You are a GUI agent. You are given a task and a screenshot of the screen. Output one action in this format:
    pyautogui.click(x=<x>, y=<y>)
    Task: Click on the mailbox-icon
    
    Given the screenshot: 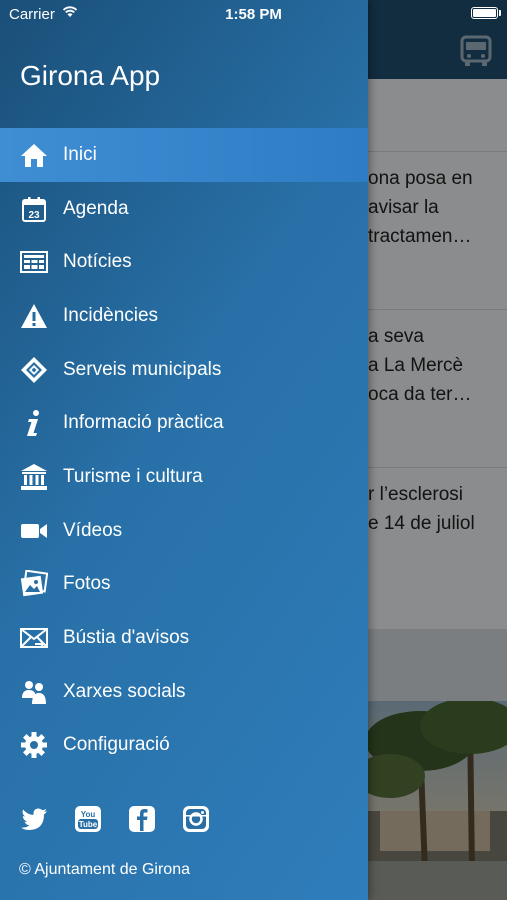 What is the action you would take?
    pyautogui.click(x=34, y=638)
    